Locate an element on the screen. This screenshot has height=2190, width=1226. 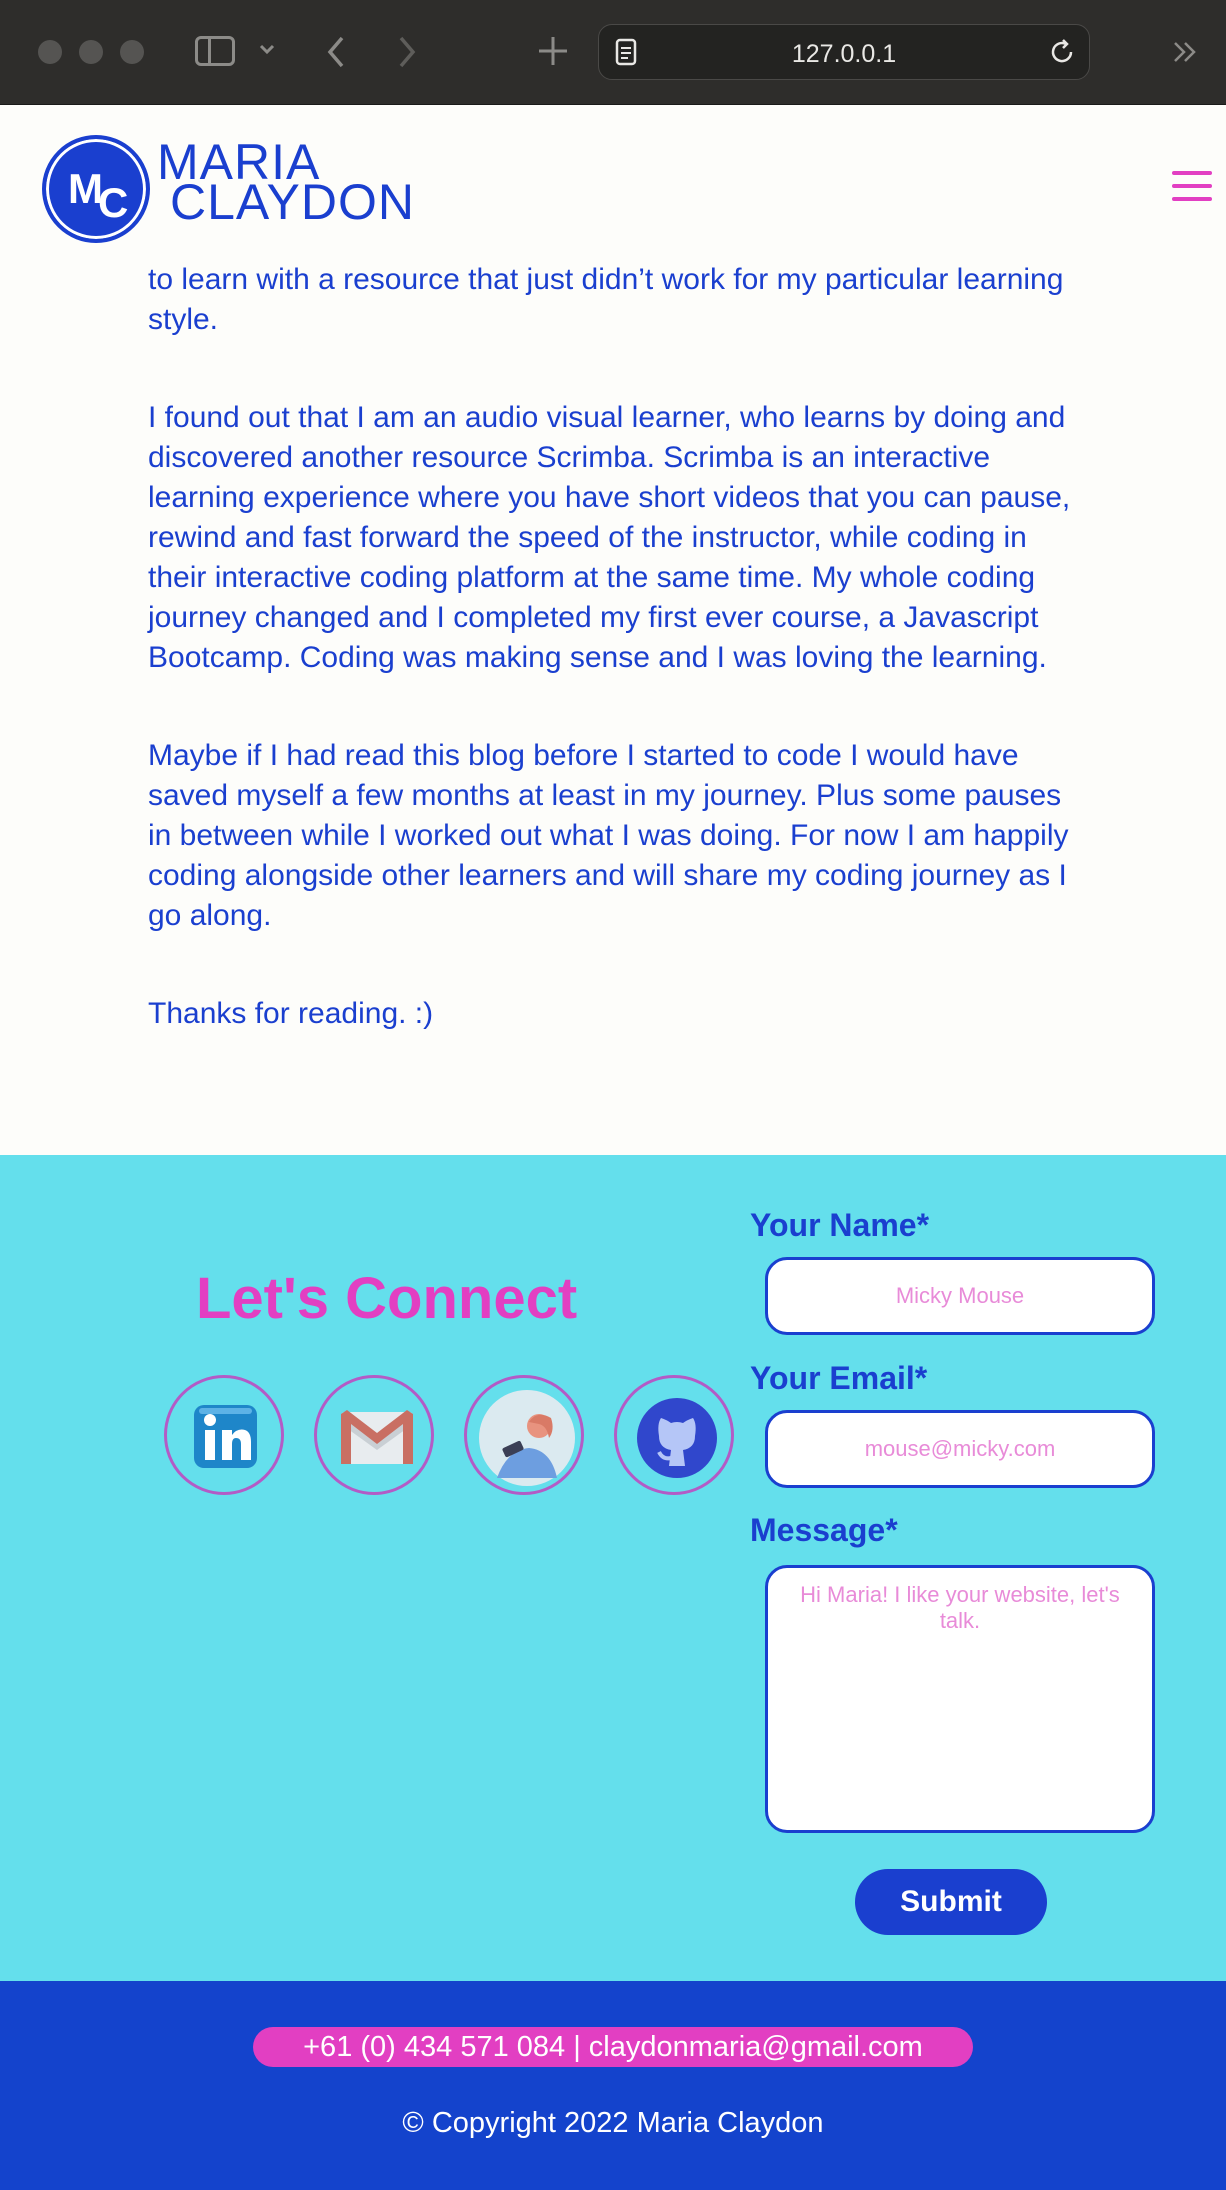
email-input is located at coordinates (960, 1449).